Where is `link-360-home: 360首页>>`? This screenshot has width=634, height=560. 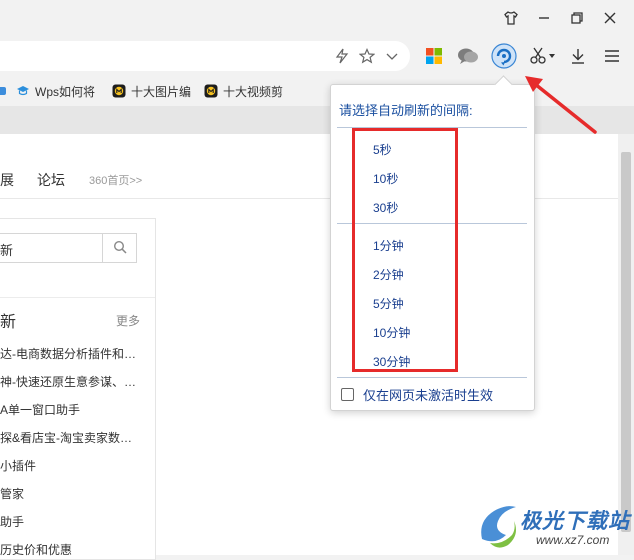 link-360-home: 360首页>> is located at coordinates (115, 180).